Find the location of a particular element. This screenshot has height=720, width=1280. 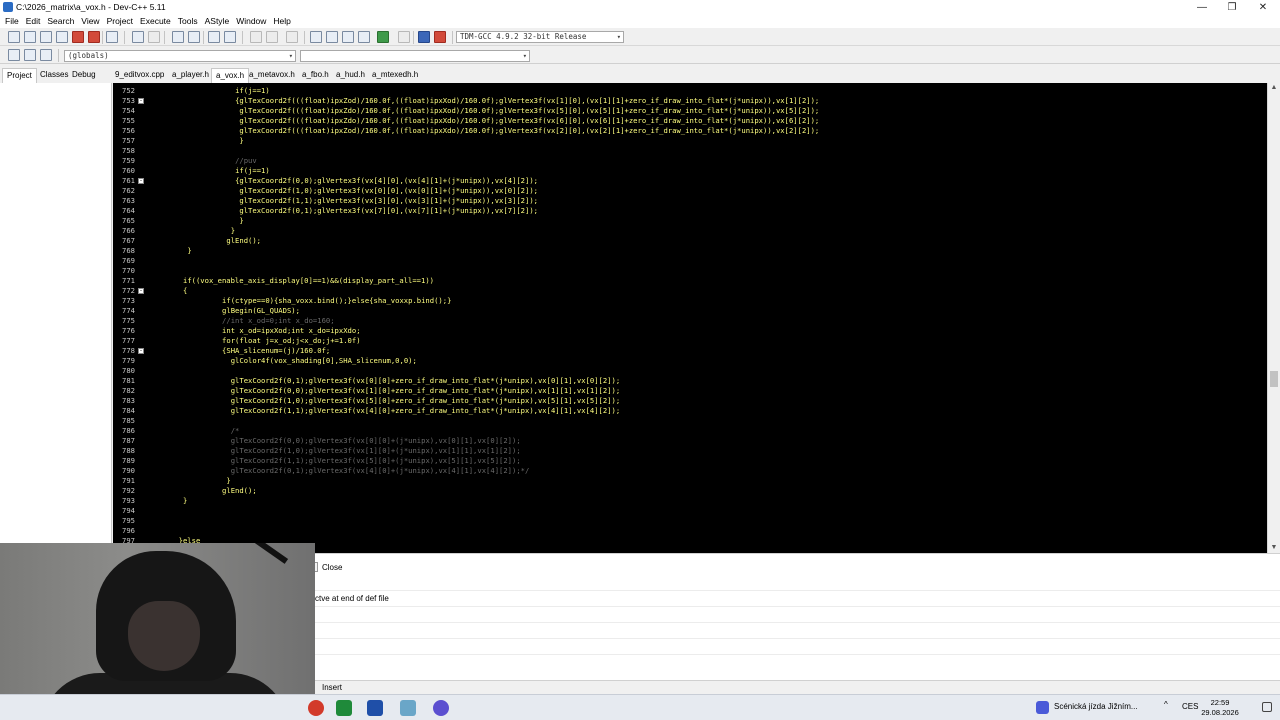

code-line: int x_od=ipxXod;int x_do=ipxXdo; is located at coordinates (291, 331).